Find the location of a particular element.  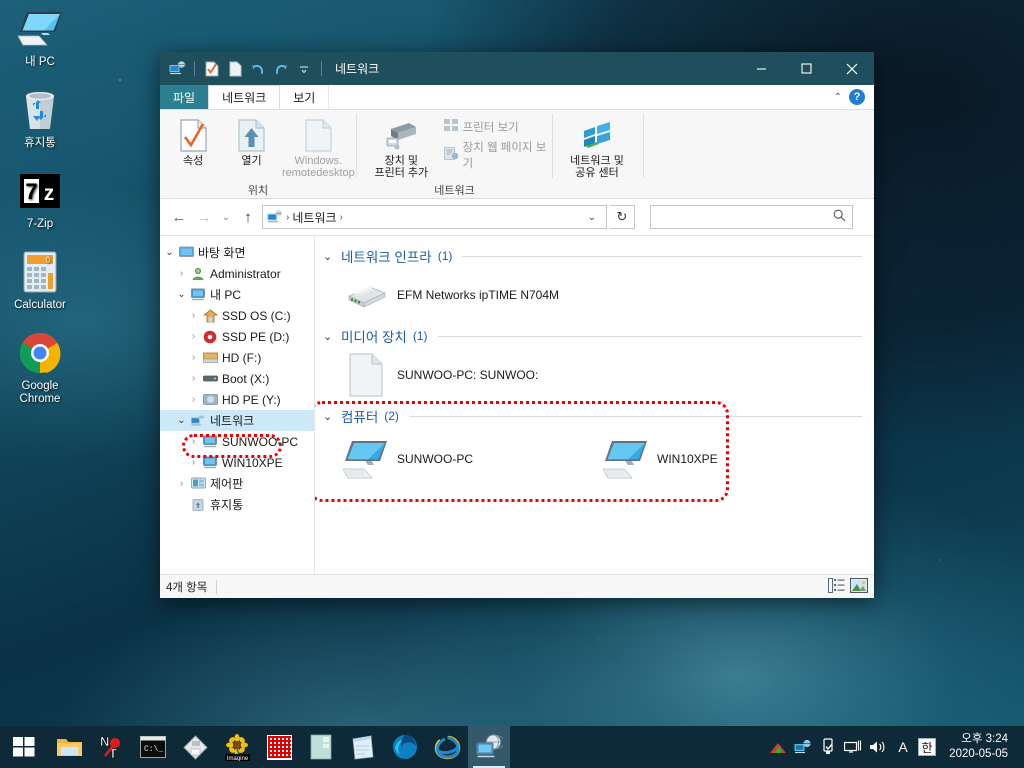

list-item: EFM Networks ipTIME N704M is located at coordinates (511, 295).